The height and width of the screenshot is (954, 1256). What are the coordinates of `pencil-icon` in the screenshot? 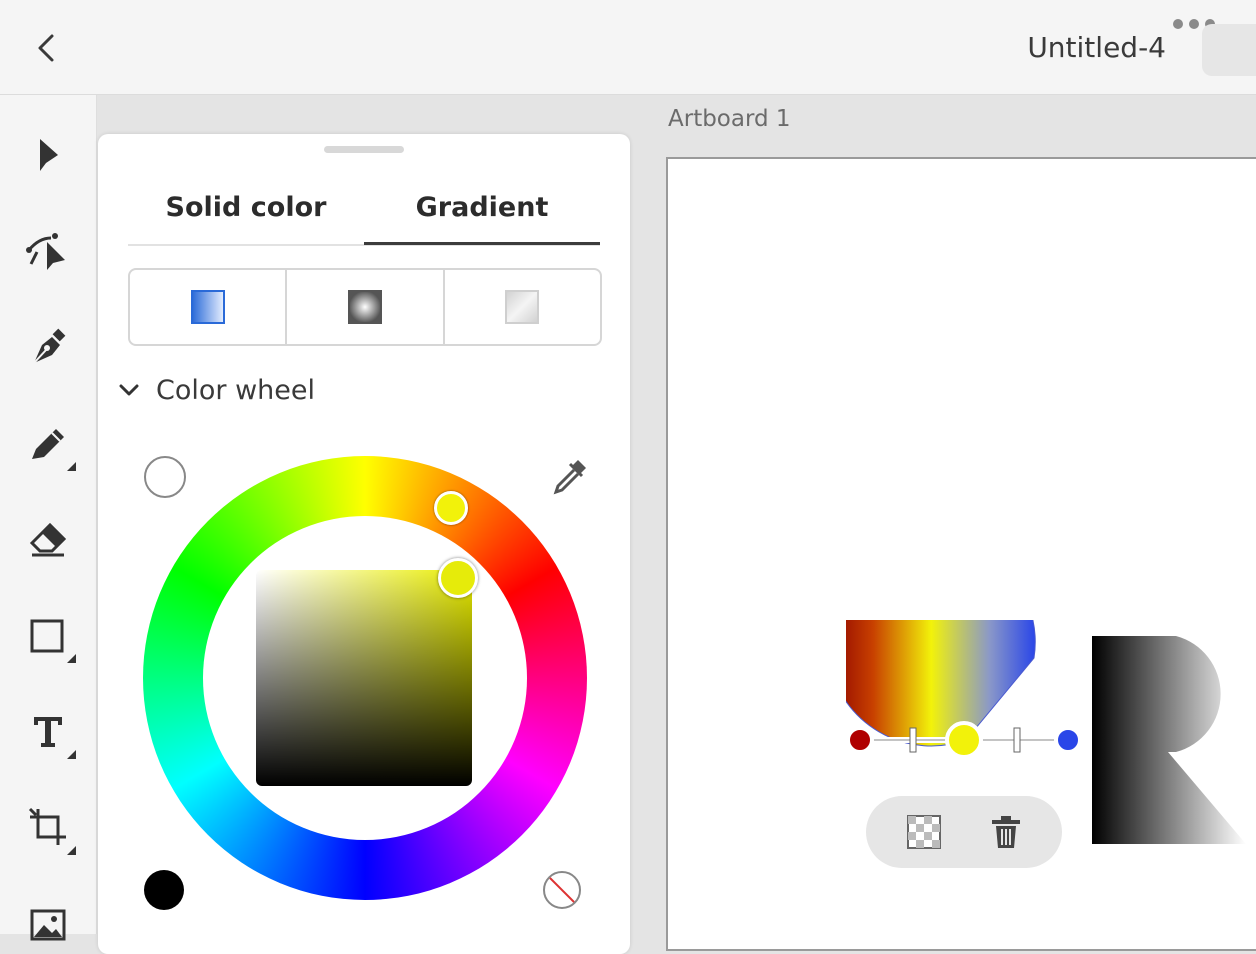 It's located at (48, 444).